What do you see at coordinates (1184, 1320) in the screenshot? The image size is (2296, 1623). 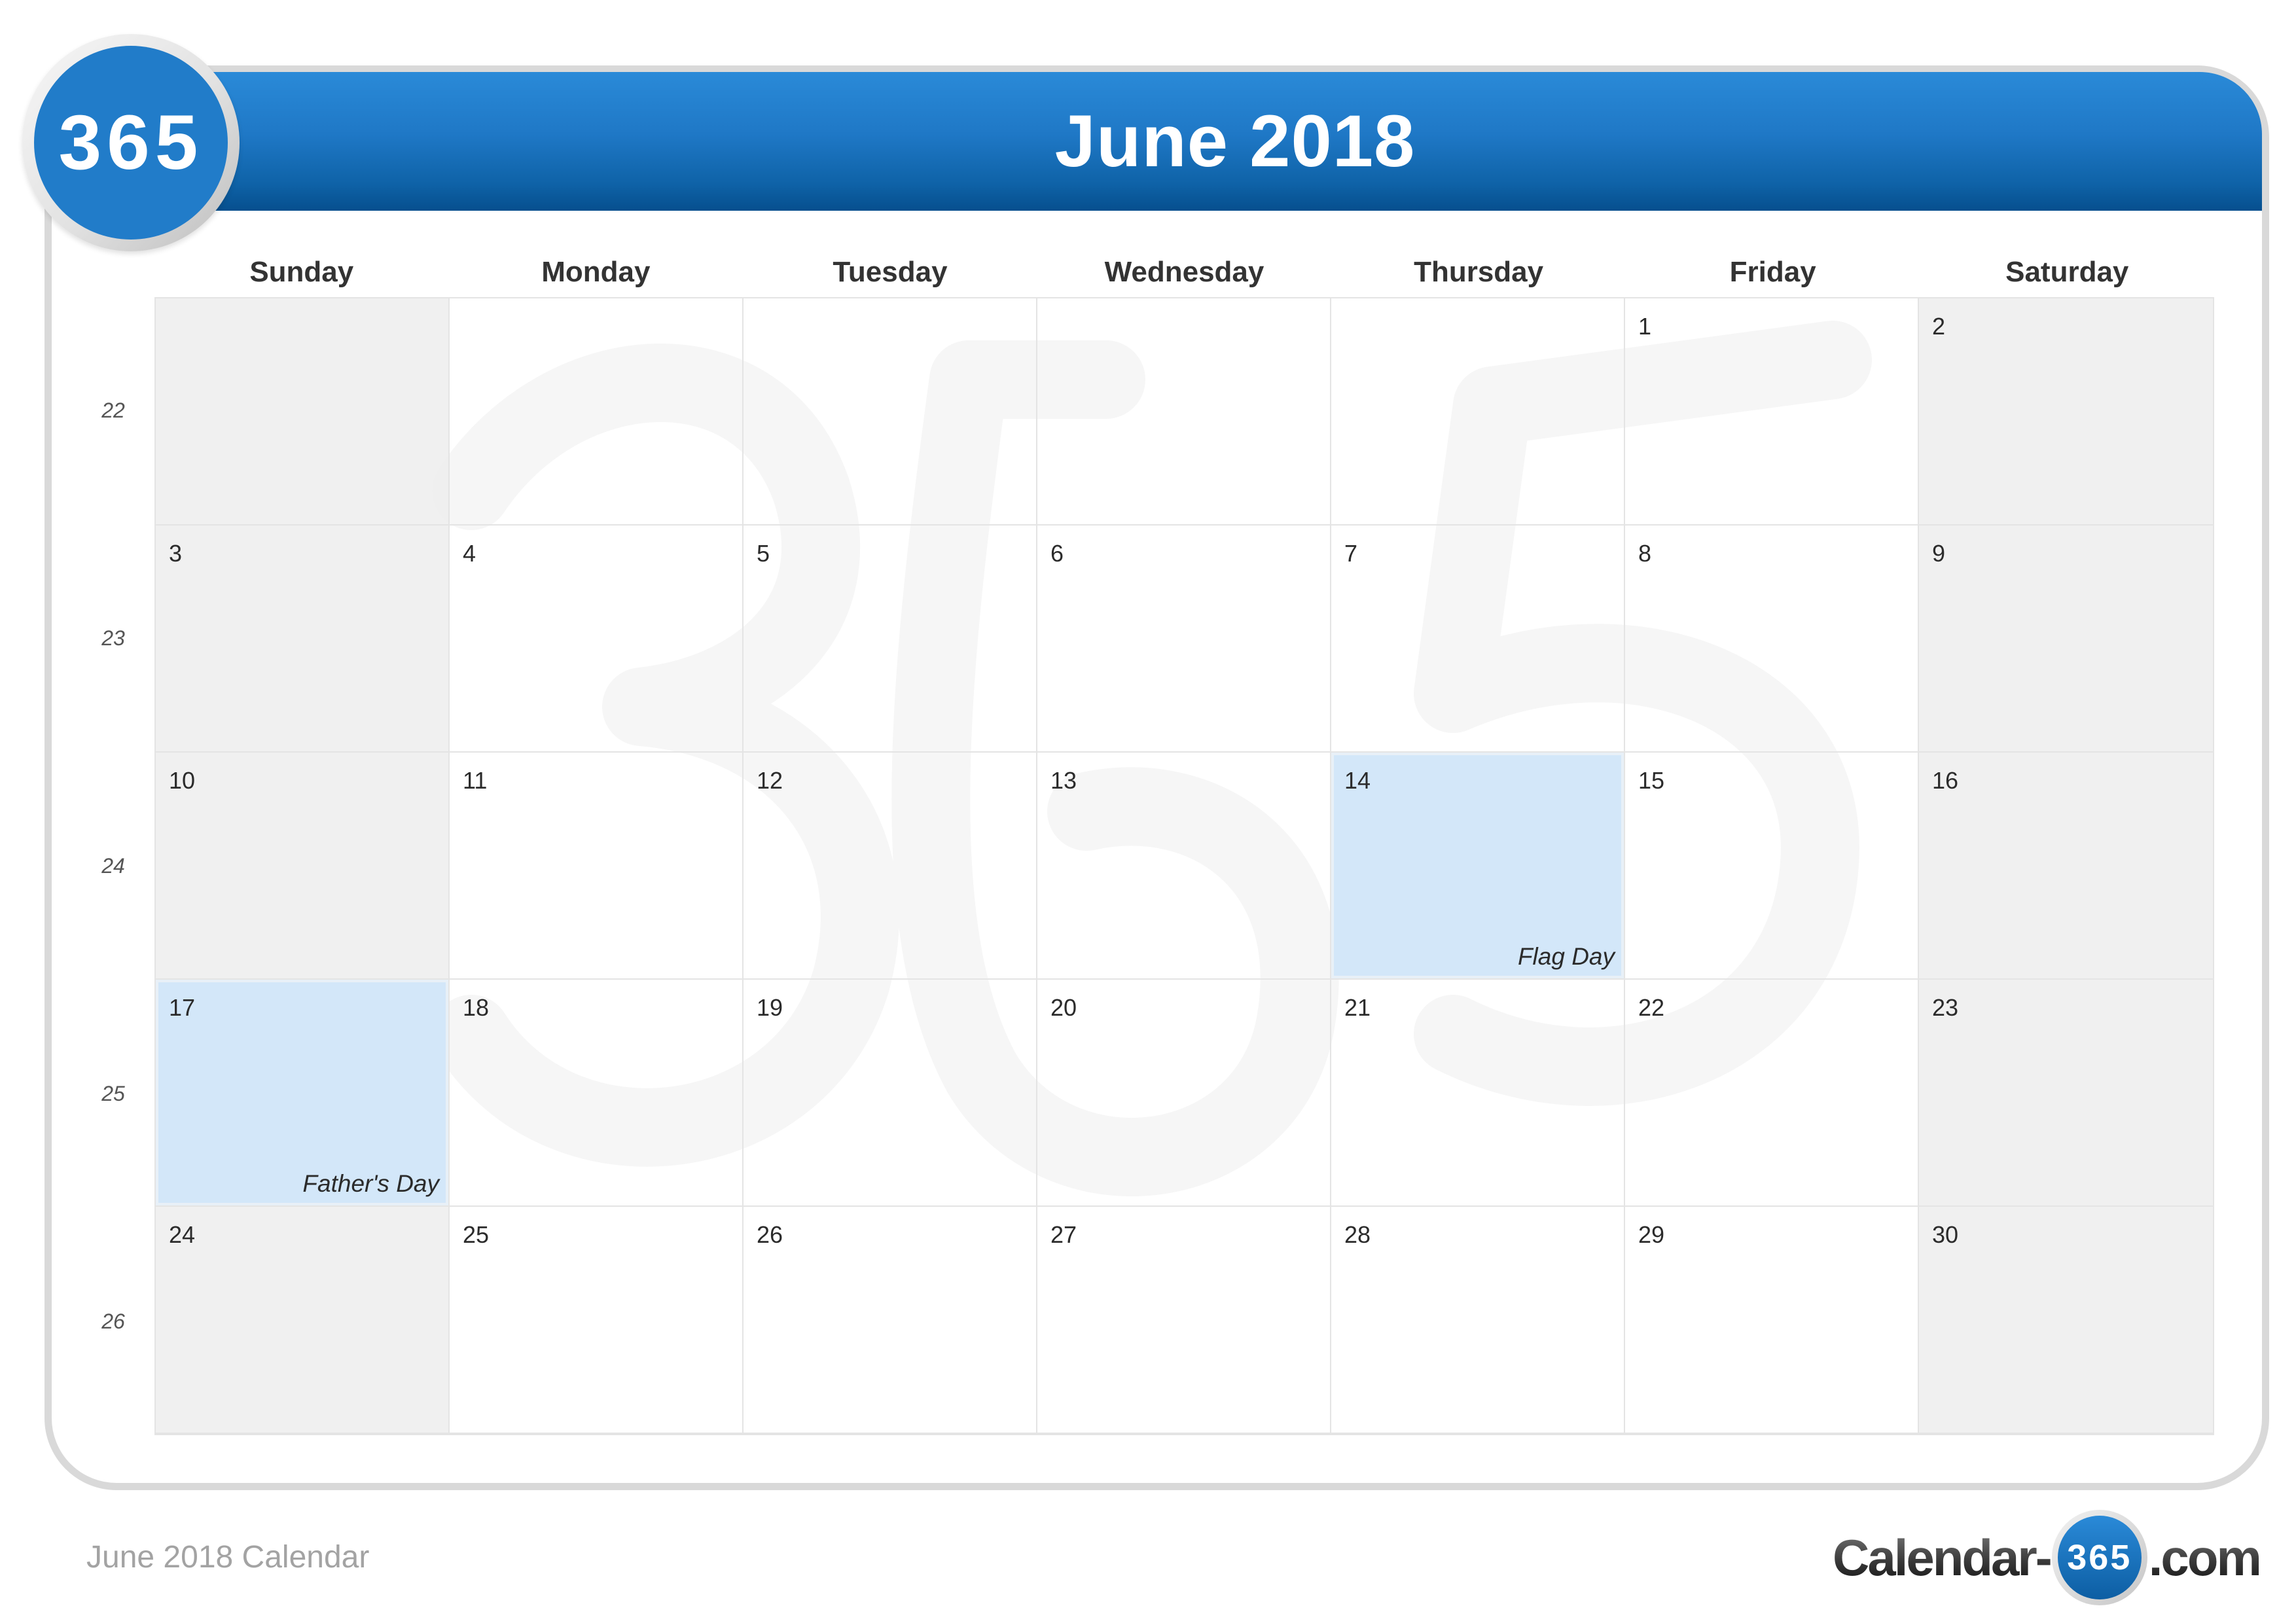 I see `day-cell: 27` at bounding box center [1184, 1320].